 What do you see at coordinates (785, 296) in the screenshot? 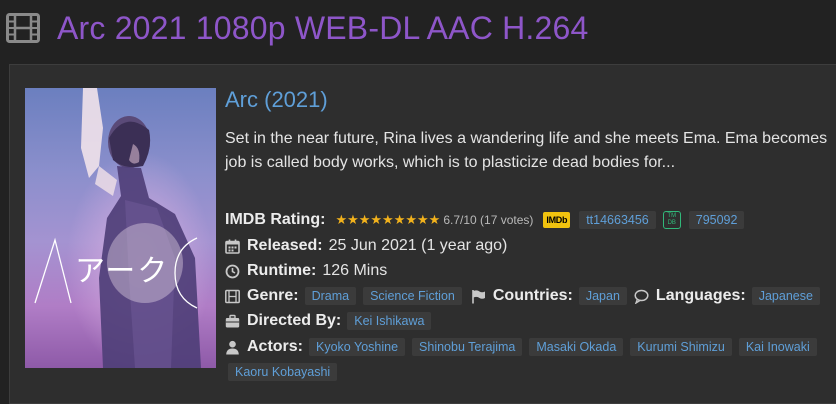
I see `language-tag: Japanese` at bounding box center [785, 296].